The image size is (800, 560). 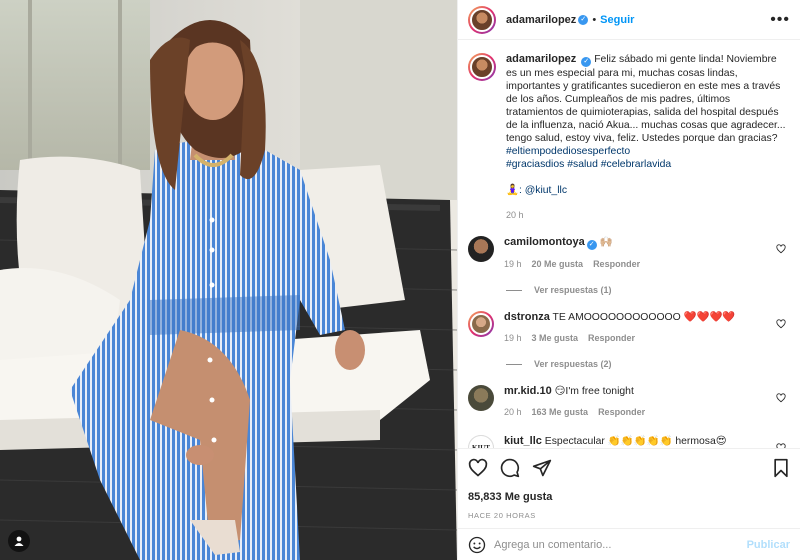 What do you see at coordinates (555, 338) in the screenshot?
I see `comment-likes: 3 Me gusta` at bounding box center [555, 338].